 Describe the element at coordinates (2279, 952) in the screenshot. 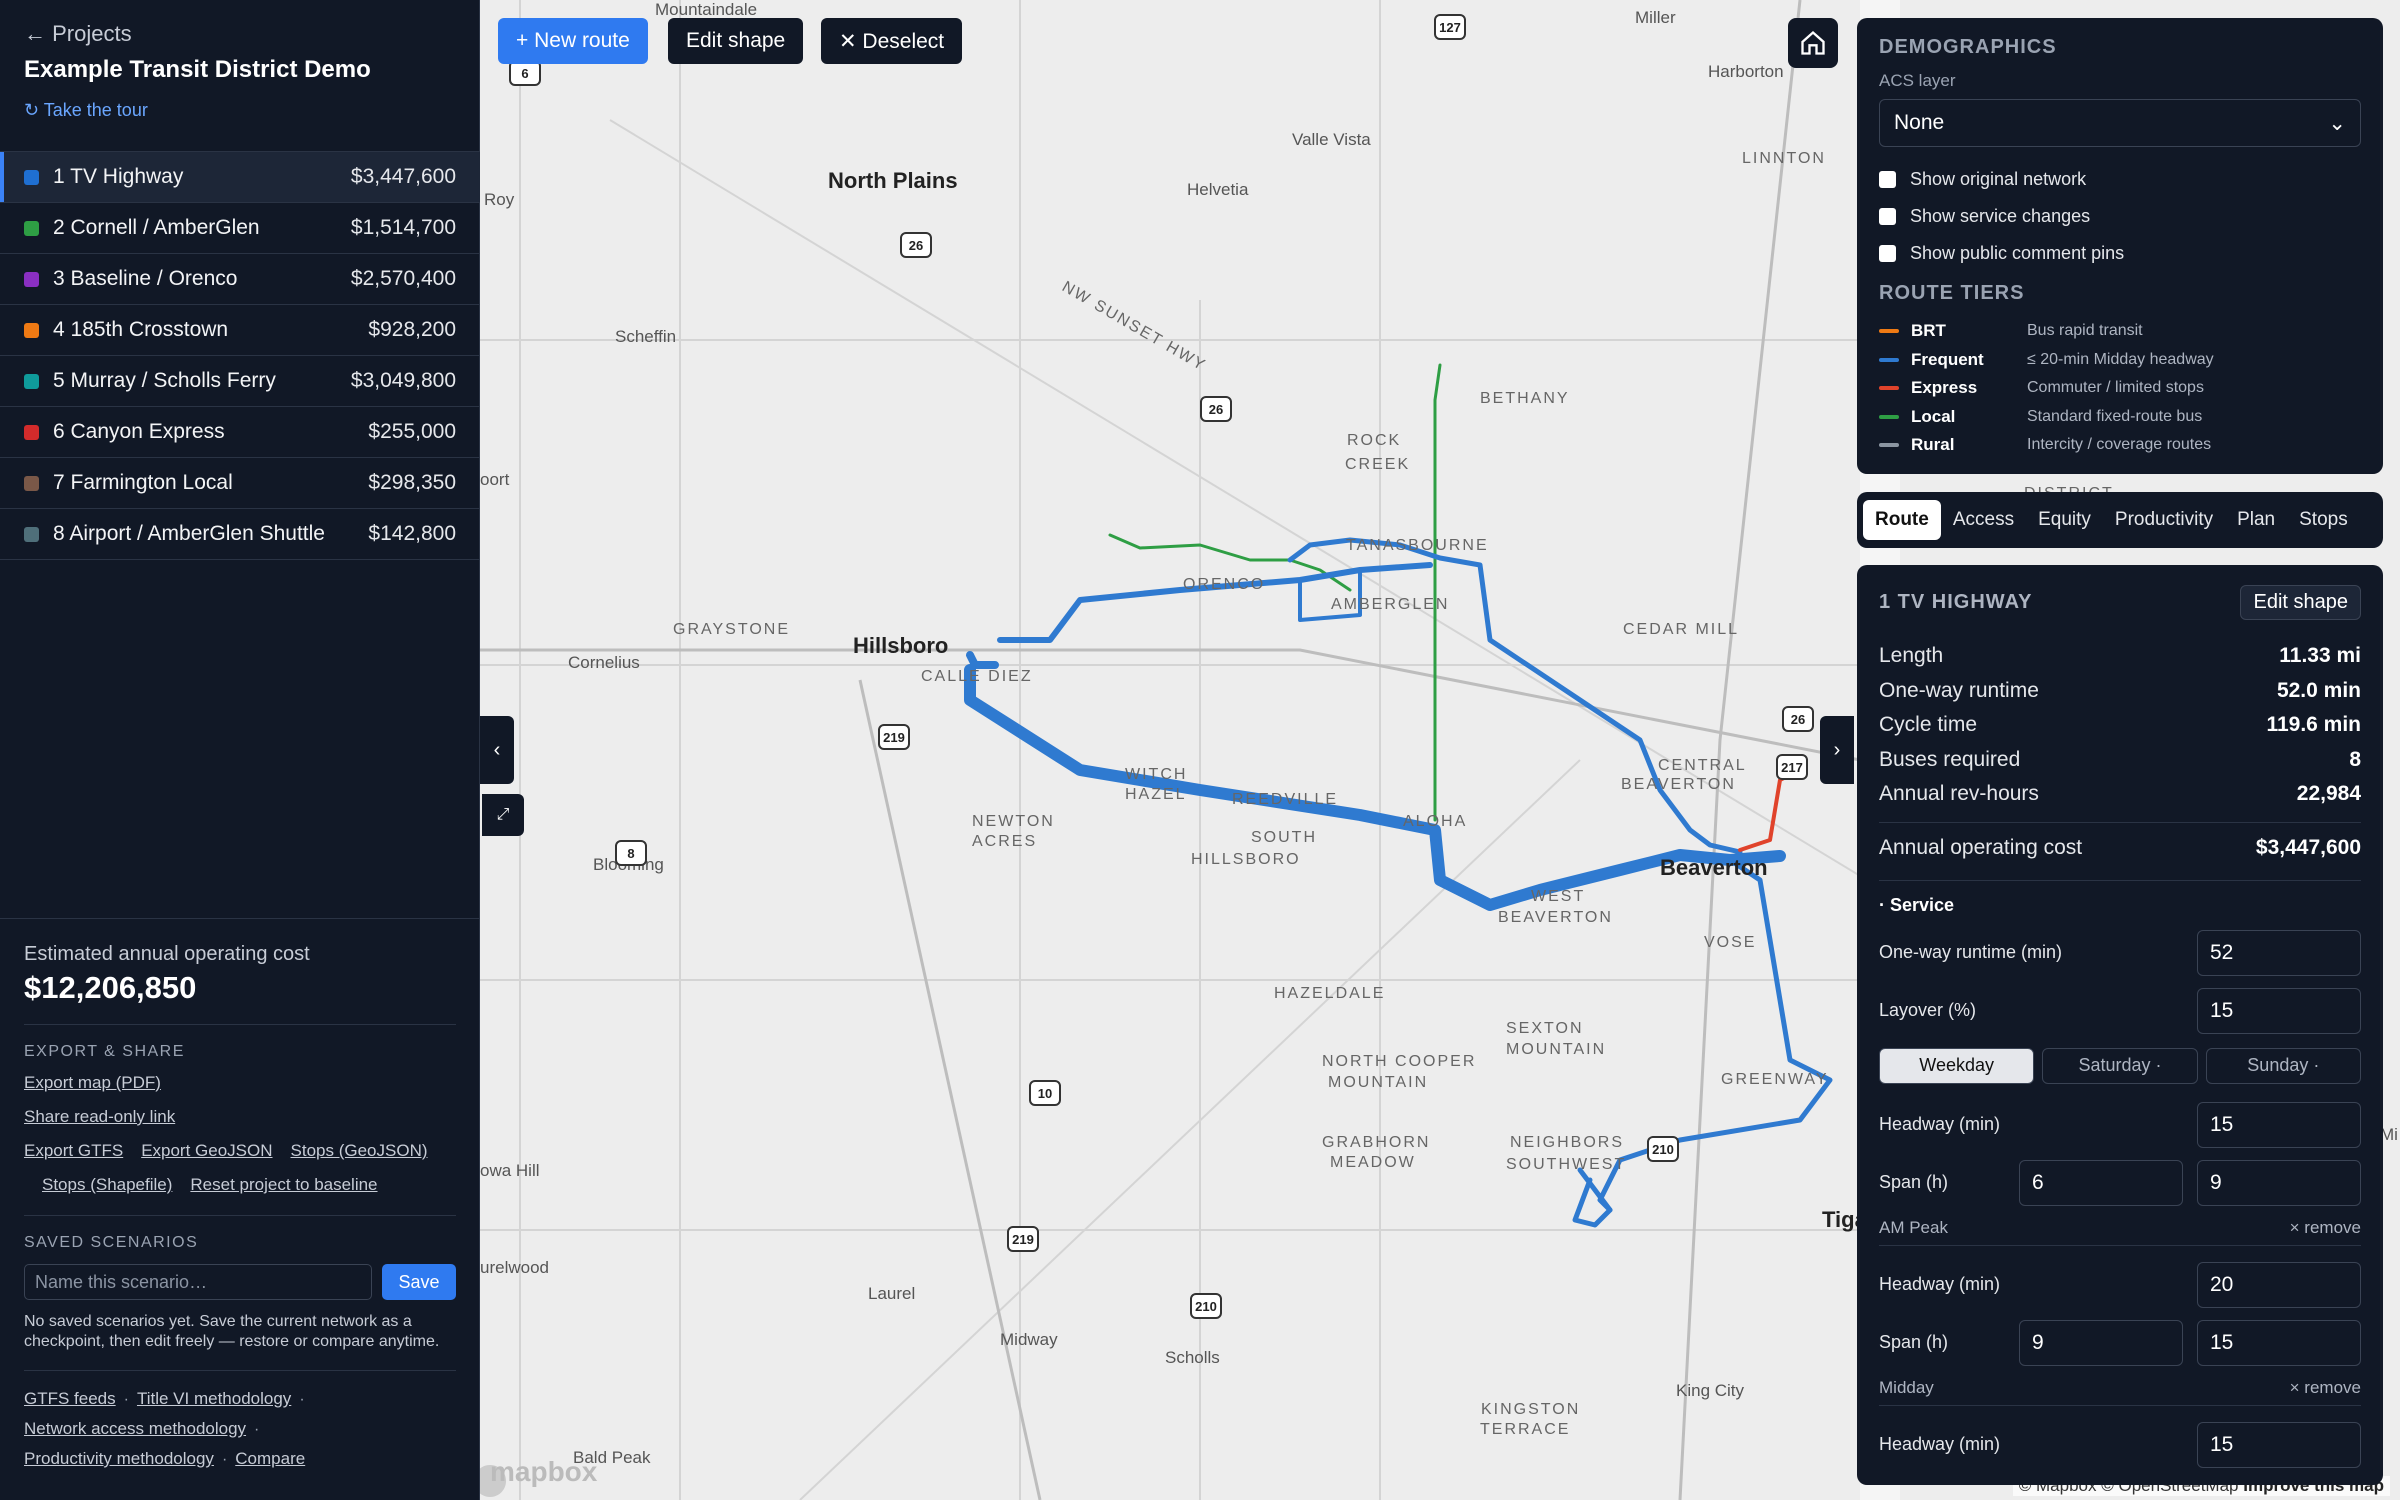

I see `runtime-input: 52` at that location.